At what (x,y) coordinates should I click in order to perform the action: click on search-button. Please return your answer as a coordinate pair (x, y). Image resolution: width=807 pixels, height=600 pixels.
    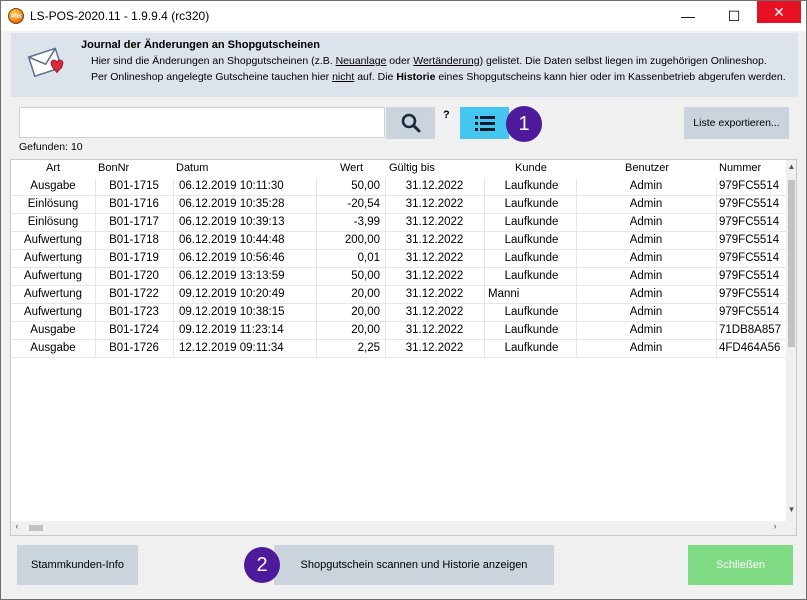
    Looking at the image, I should click on (410, 123).